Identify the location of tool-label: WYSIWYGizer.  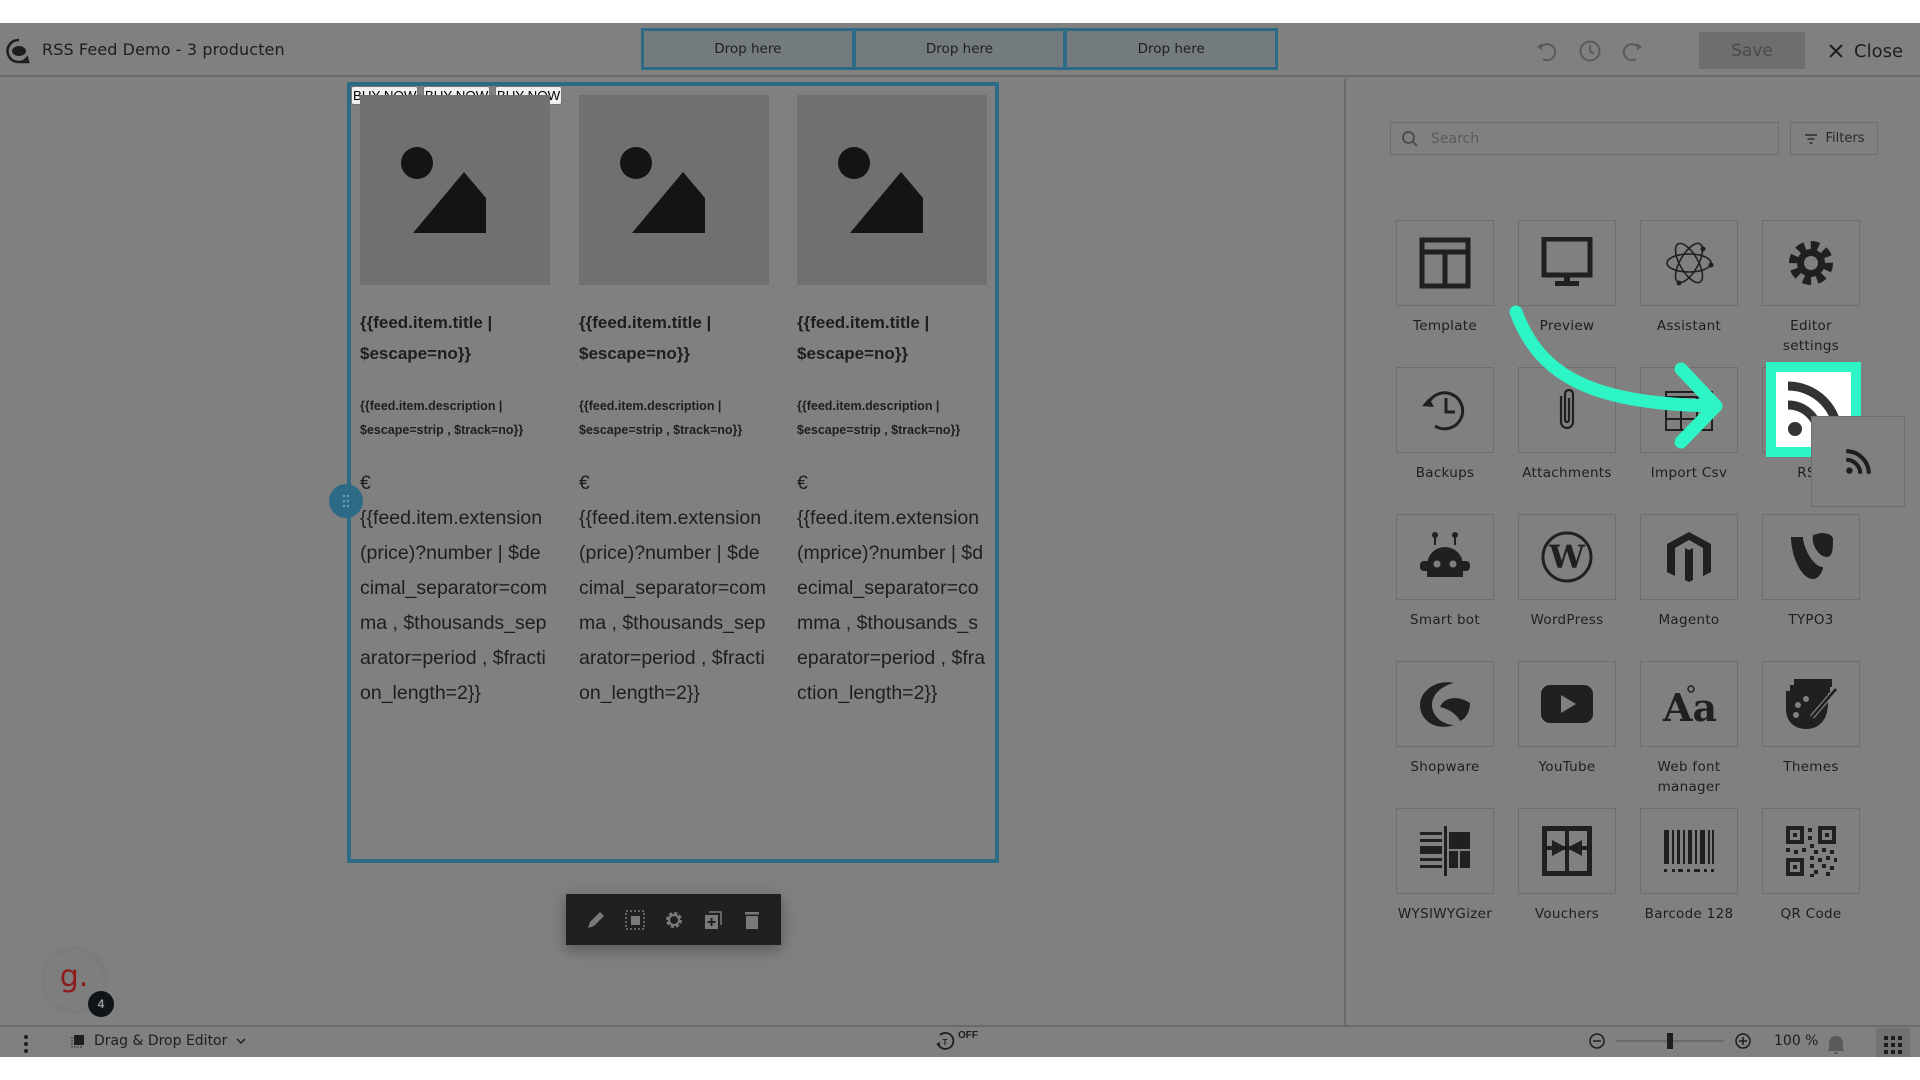
(1445, 914).